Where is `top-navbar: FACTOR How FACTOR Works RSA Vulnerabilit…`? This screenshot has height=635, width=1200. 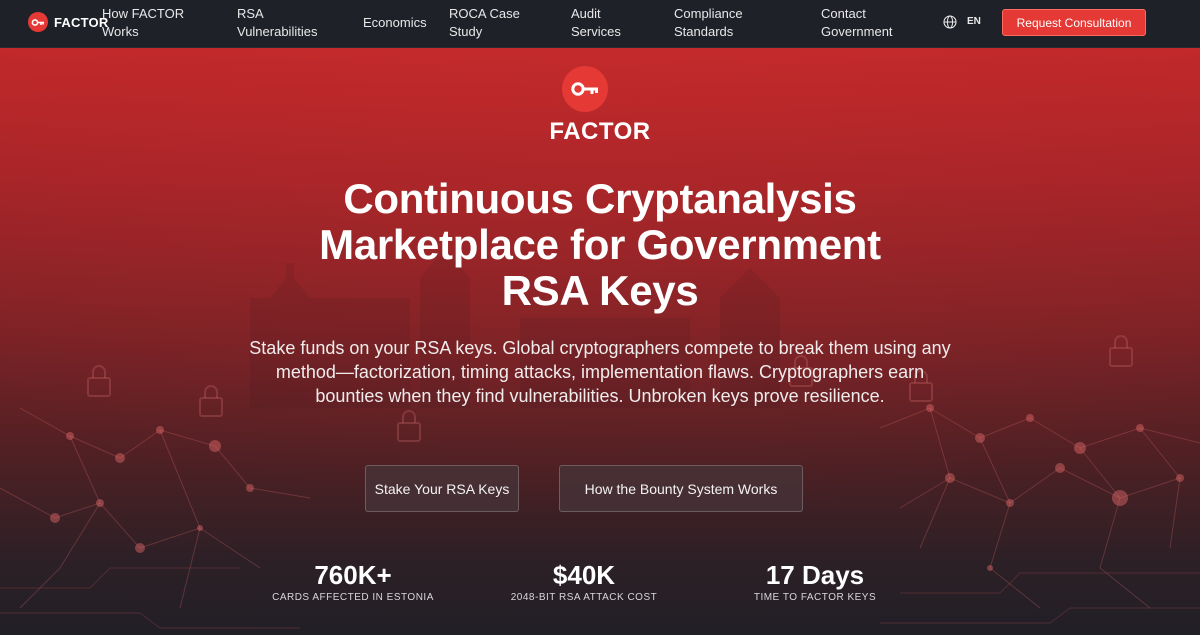
top-navbar: FACTOR How FACTOR Works RSA Vulnerabilit… is located at coordinates (600, 24).